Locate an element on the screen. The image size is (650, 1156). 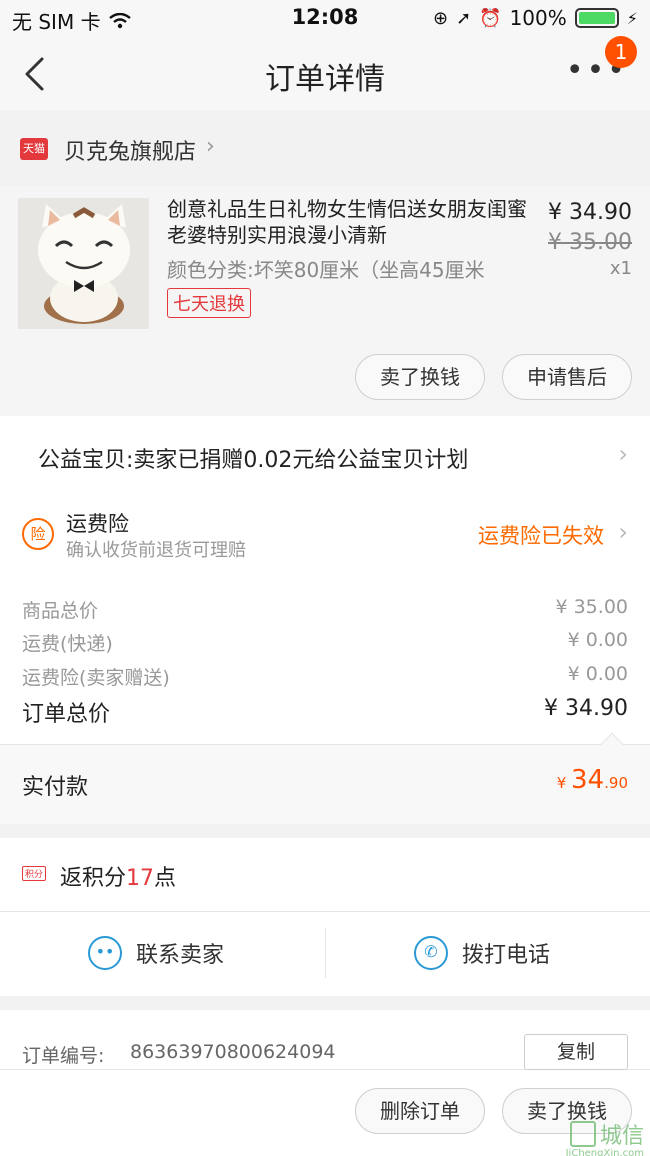
product-image is located at coordinates (83, 263).